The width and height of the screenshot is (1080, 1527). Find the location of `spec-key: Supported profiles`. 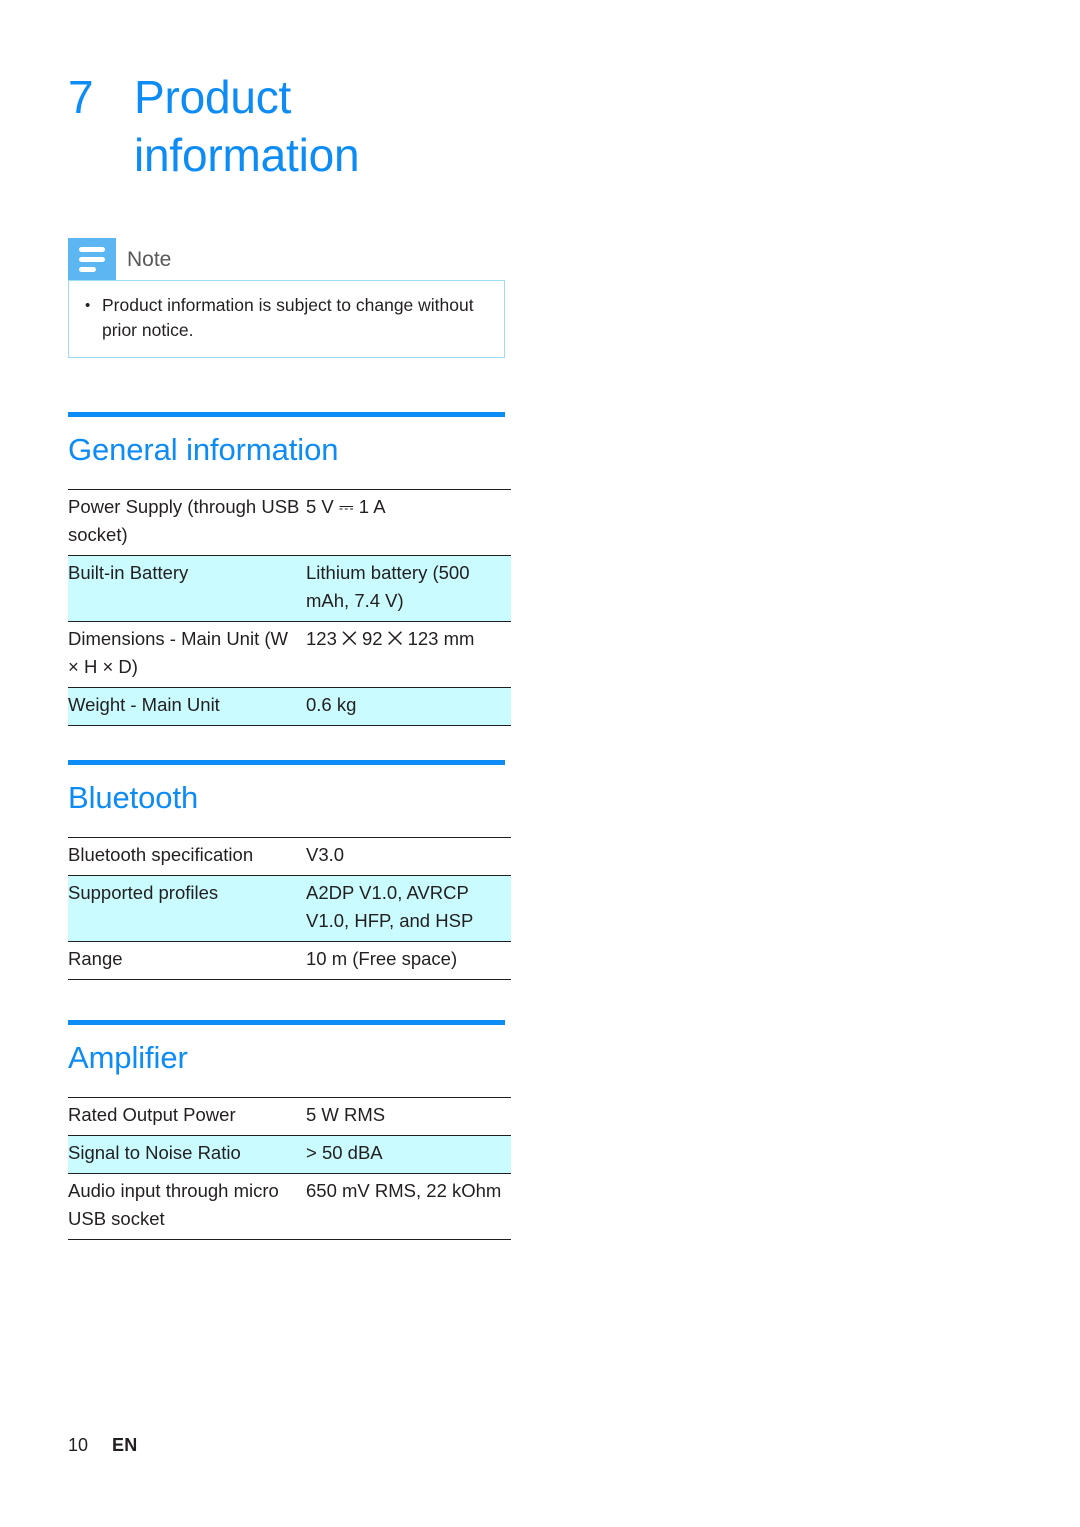

spec-key: Supported profiles is located at coordinates (187, 908).